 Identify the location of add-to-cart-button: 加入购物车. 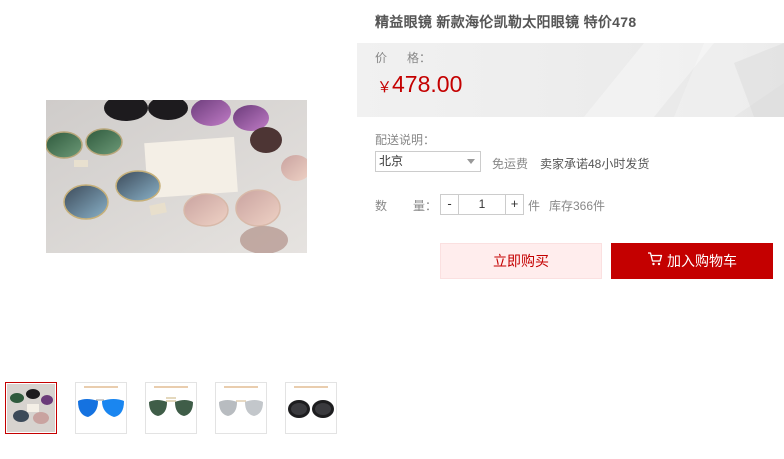
(692, 261).